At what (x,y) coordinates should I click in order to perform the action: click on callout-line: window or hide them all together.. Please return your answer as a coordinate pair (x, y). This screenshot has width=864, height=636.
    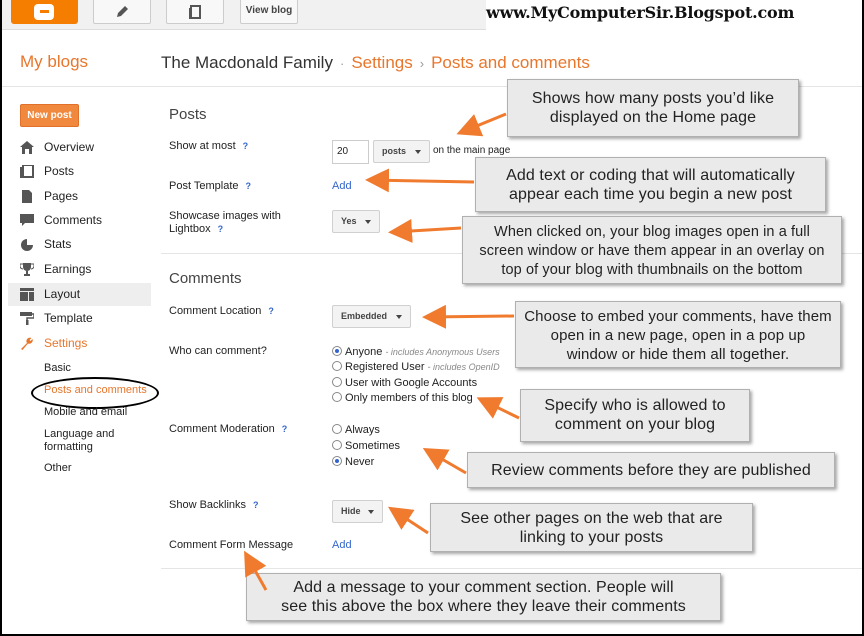
    Looking at the image, I should click on (678, 354).